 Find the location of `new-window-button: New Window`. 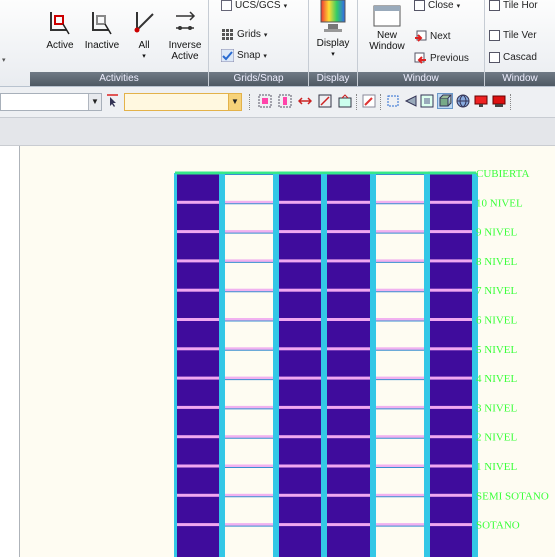

new-window-button: New Window is located at coordinates (387, 28).